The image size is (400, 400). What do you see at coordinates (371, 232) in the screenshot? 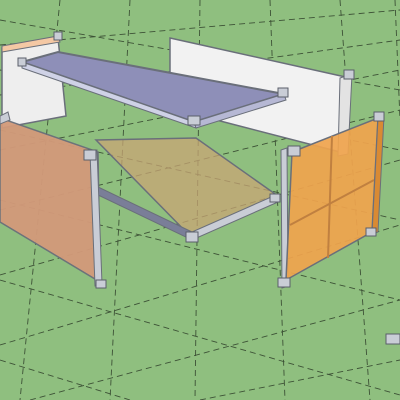
I see `connector-orange-bottom` at bounding box center [371, 232].